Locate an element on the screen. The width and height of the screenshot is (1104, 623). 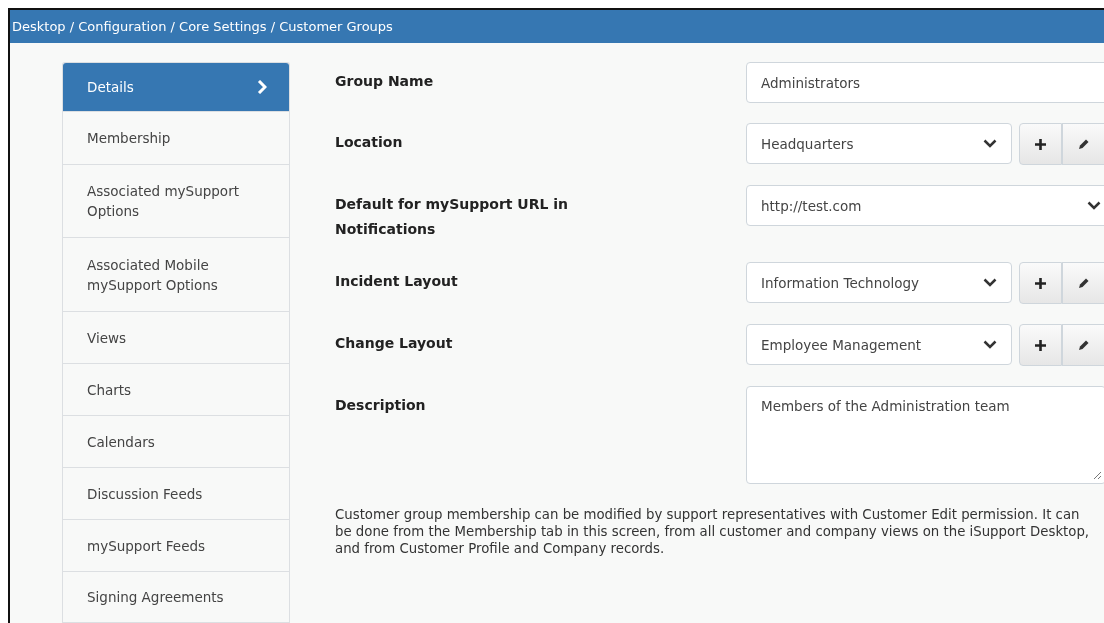
field-label: Change Layout is located at coordinates (394, 343).